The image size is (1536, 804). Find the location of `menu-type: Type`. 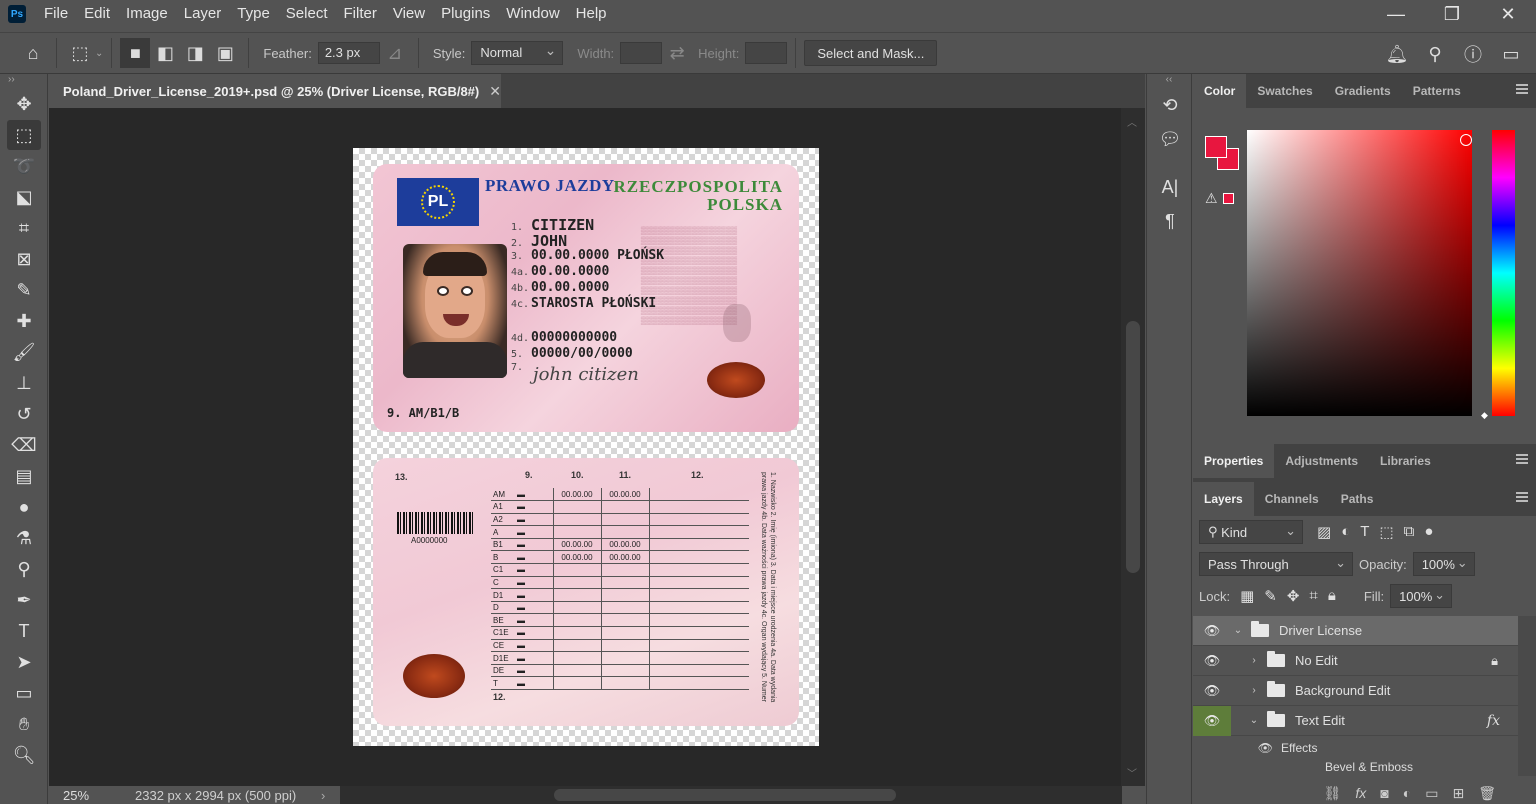

menu-type: Type is located at coordinates (253, 14).